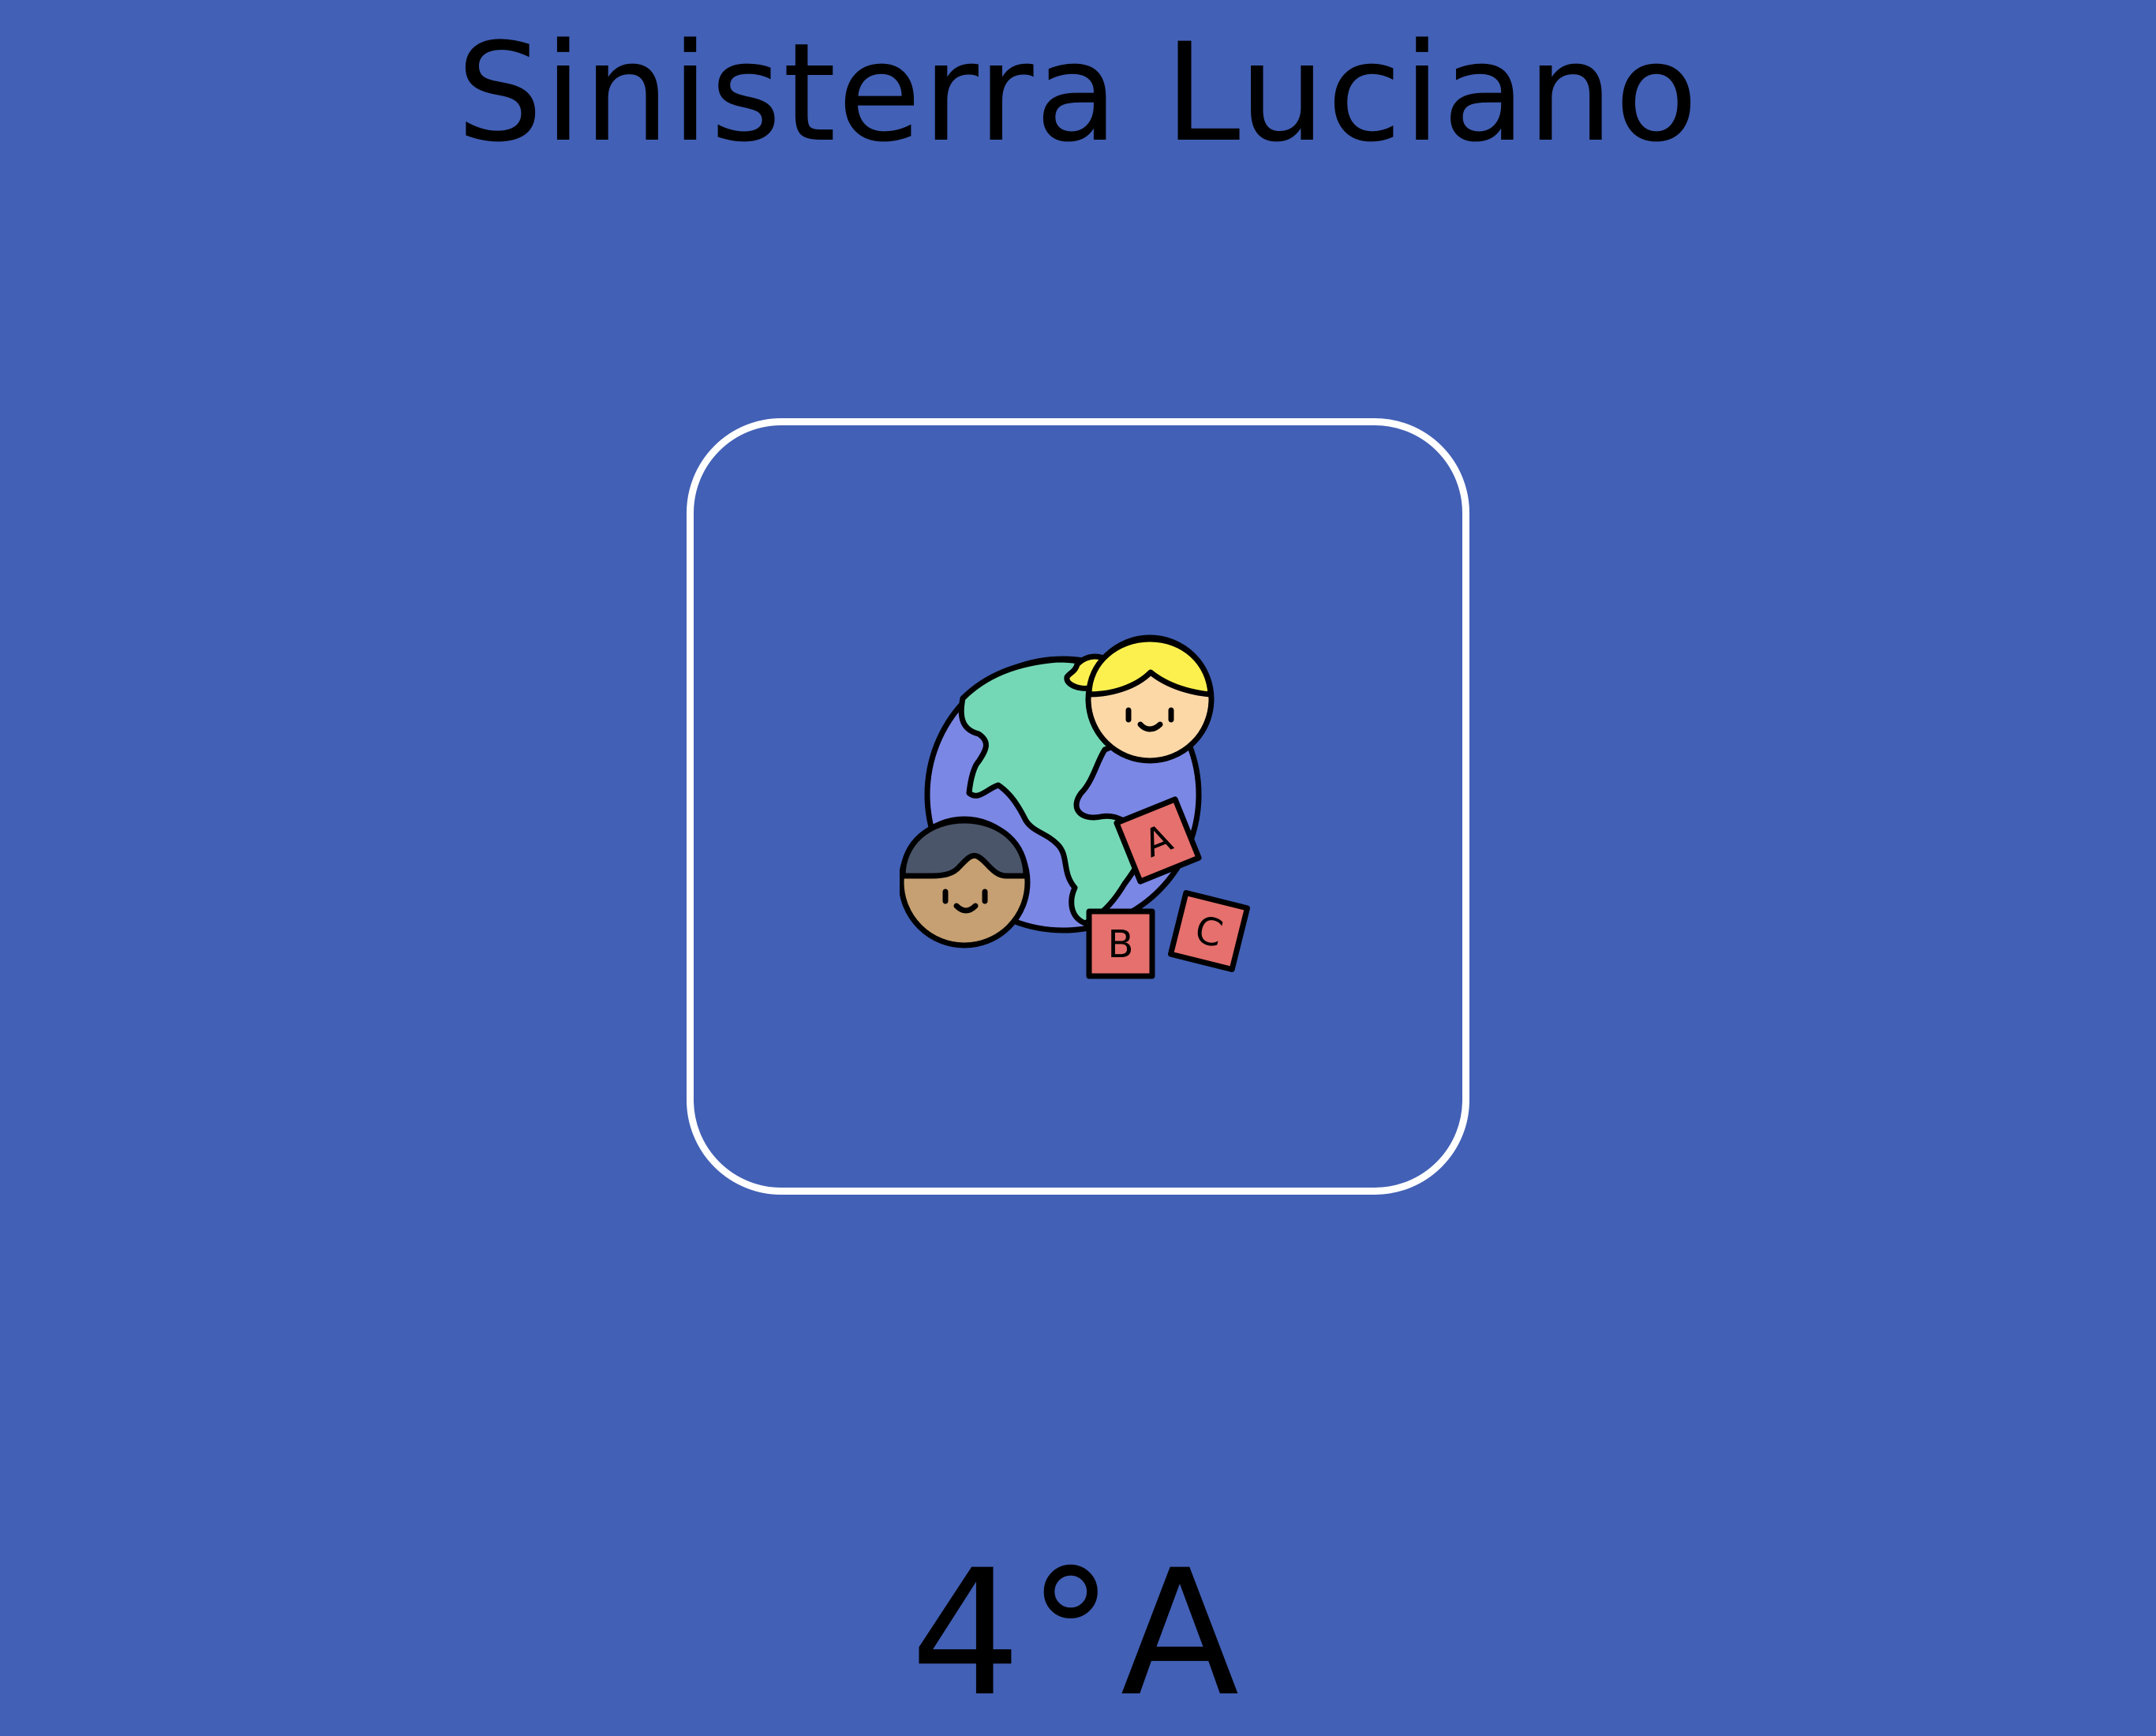 The image size is (2156, 1736). I want to click on block-b-label: B, so click(1121, 944).